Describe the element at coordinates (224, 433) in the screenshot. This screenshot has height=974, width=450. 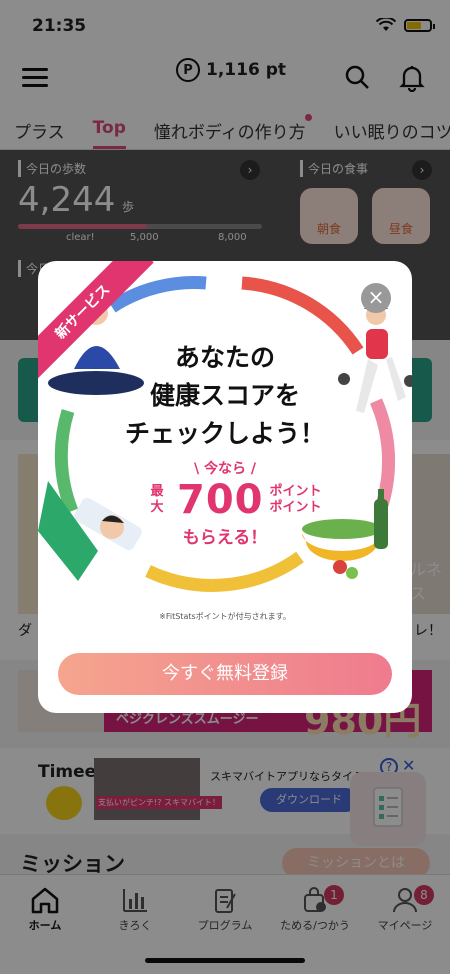
I see `headline-line-3: チェックしよう！` at that location.